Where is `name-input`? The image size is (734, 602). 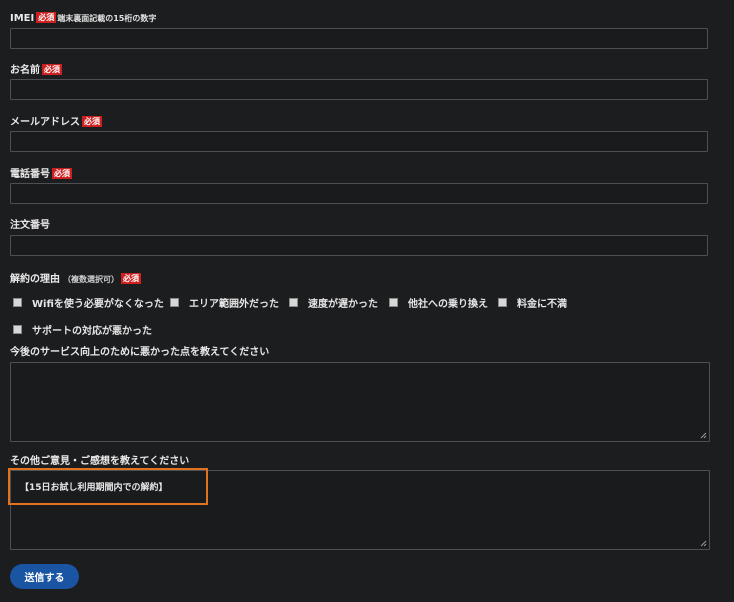
name-input is located at coordinates (359, 89).